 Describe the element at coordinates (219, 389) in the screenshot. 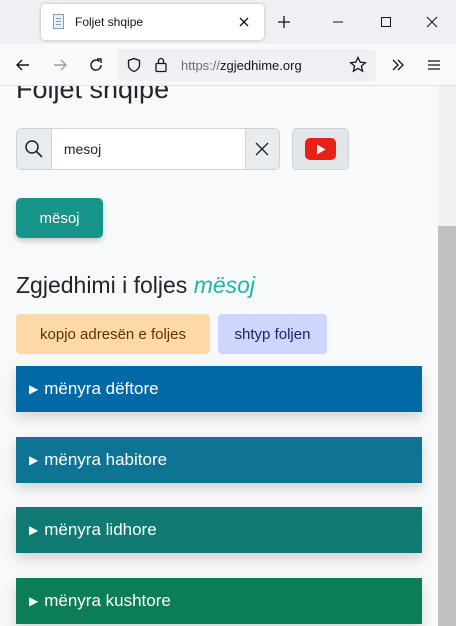

I see `mood-deftore-section: ▶ mënyra dëftore` at that location.